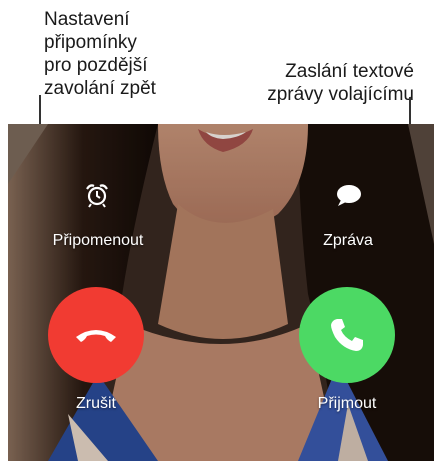 This screenshot has height=461, width=434. Describe the element at coordinates (87, 19) in the screenshot. I see `callout-line: Nastavení` at that location.